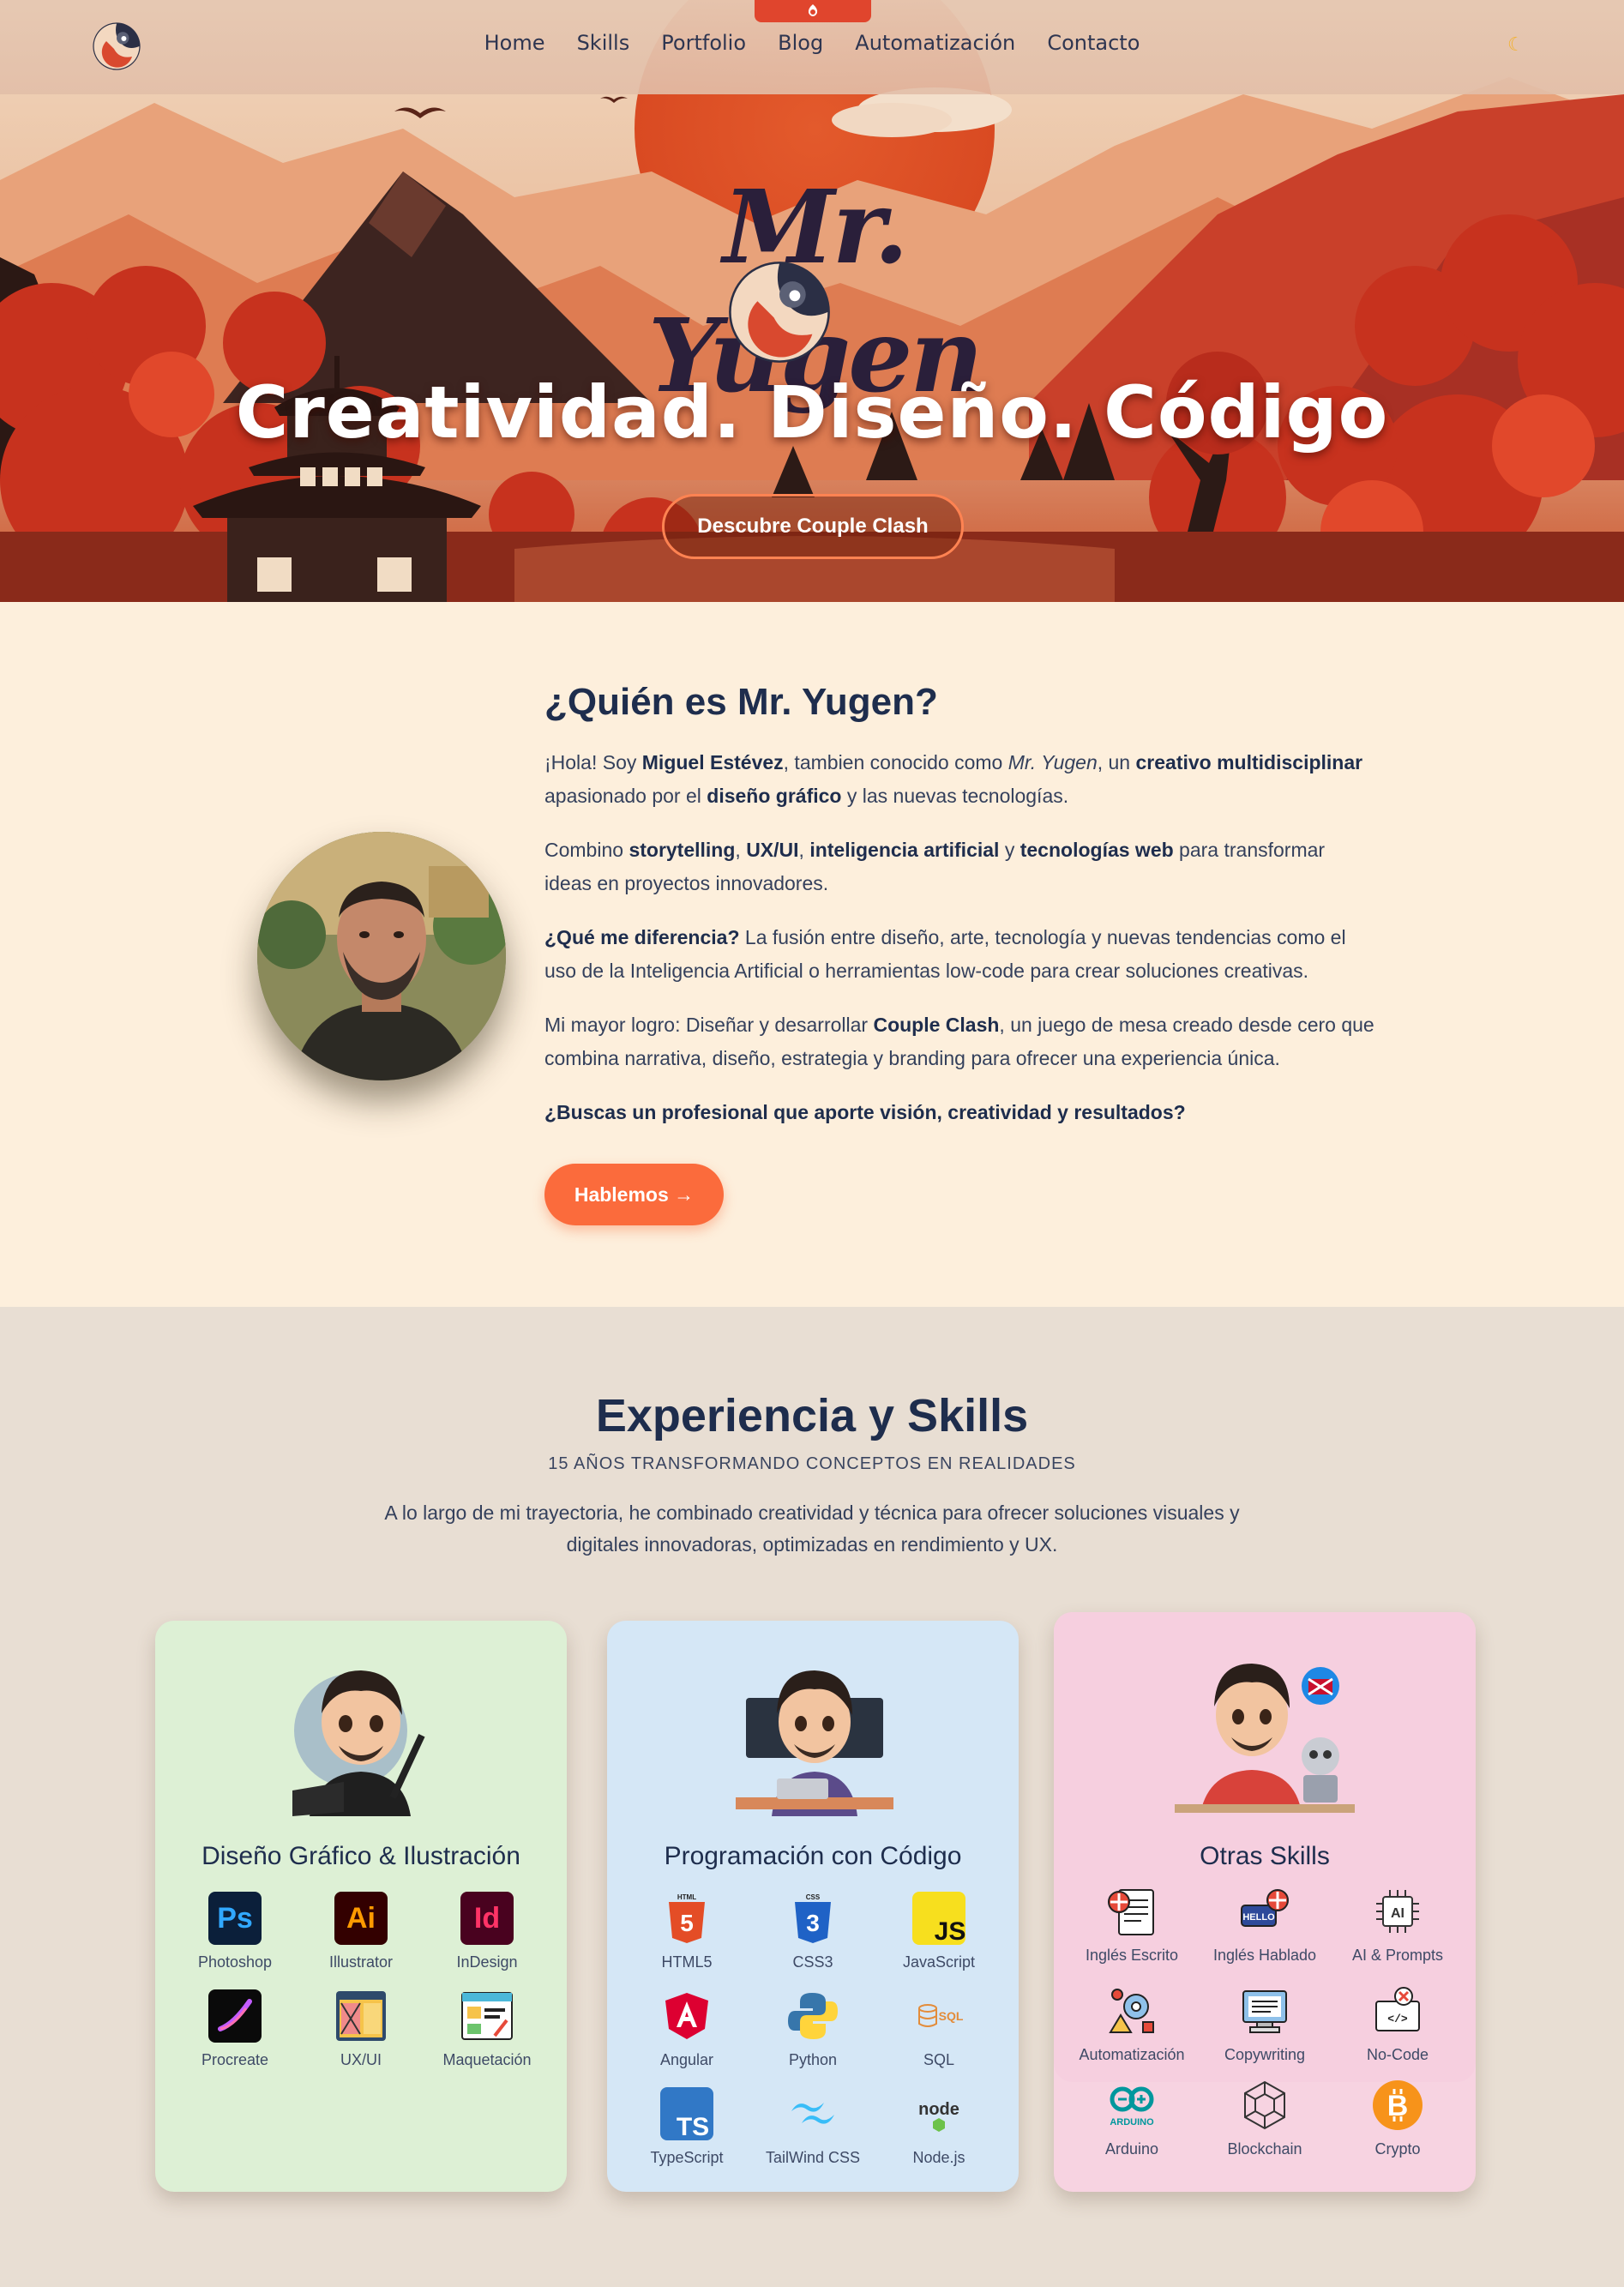 Image resolution: width=1624 pixels, height=2287 pixels. I want to click on illustrator-icon: Ai, so click(361, 1918).